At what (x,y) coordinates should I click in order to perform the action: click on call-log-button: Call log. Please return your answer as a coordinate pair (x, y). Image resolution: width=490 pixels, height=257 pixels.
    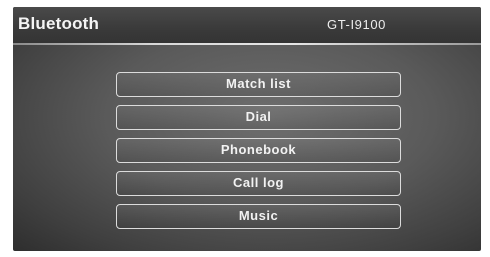
    Looking at the image, I should click on (258, 183).